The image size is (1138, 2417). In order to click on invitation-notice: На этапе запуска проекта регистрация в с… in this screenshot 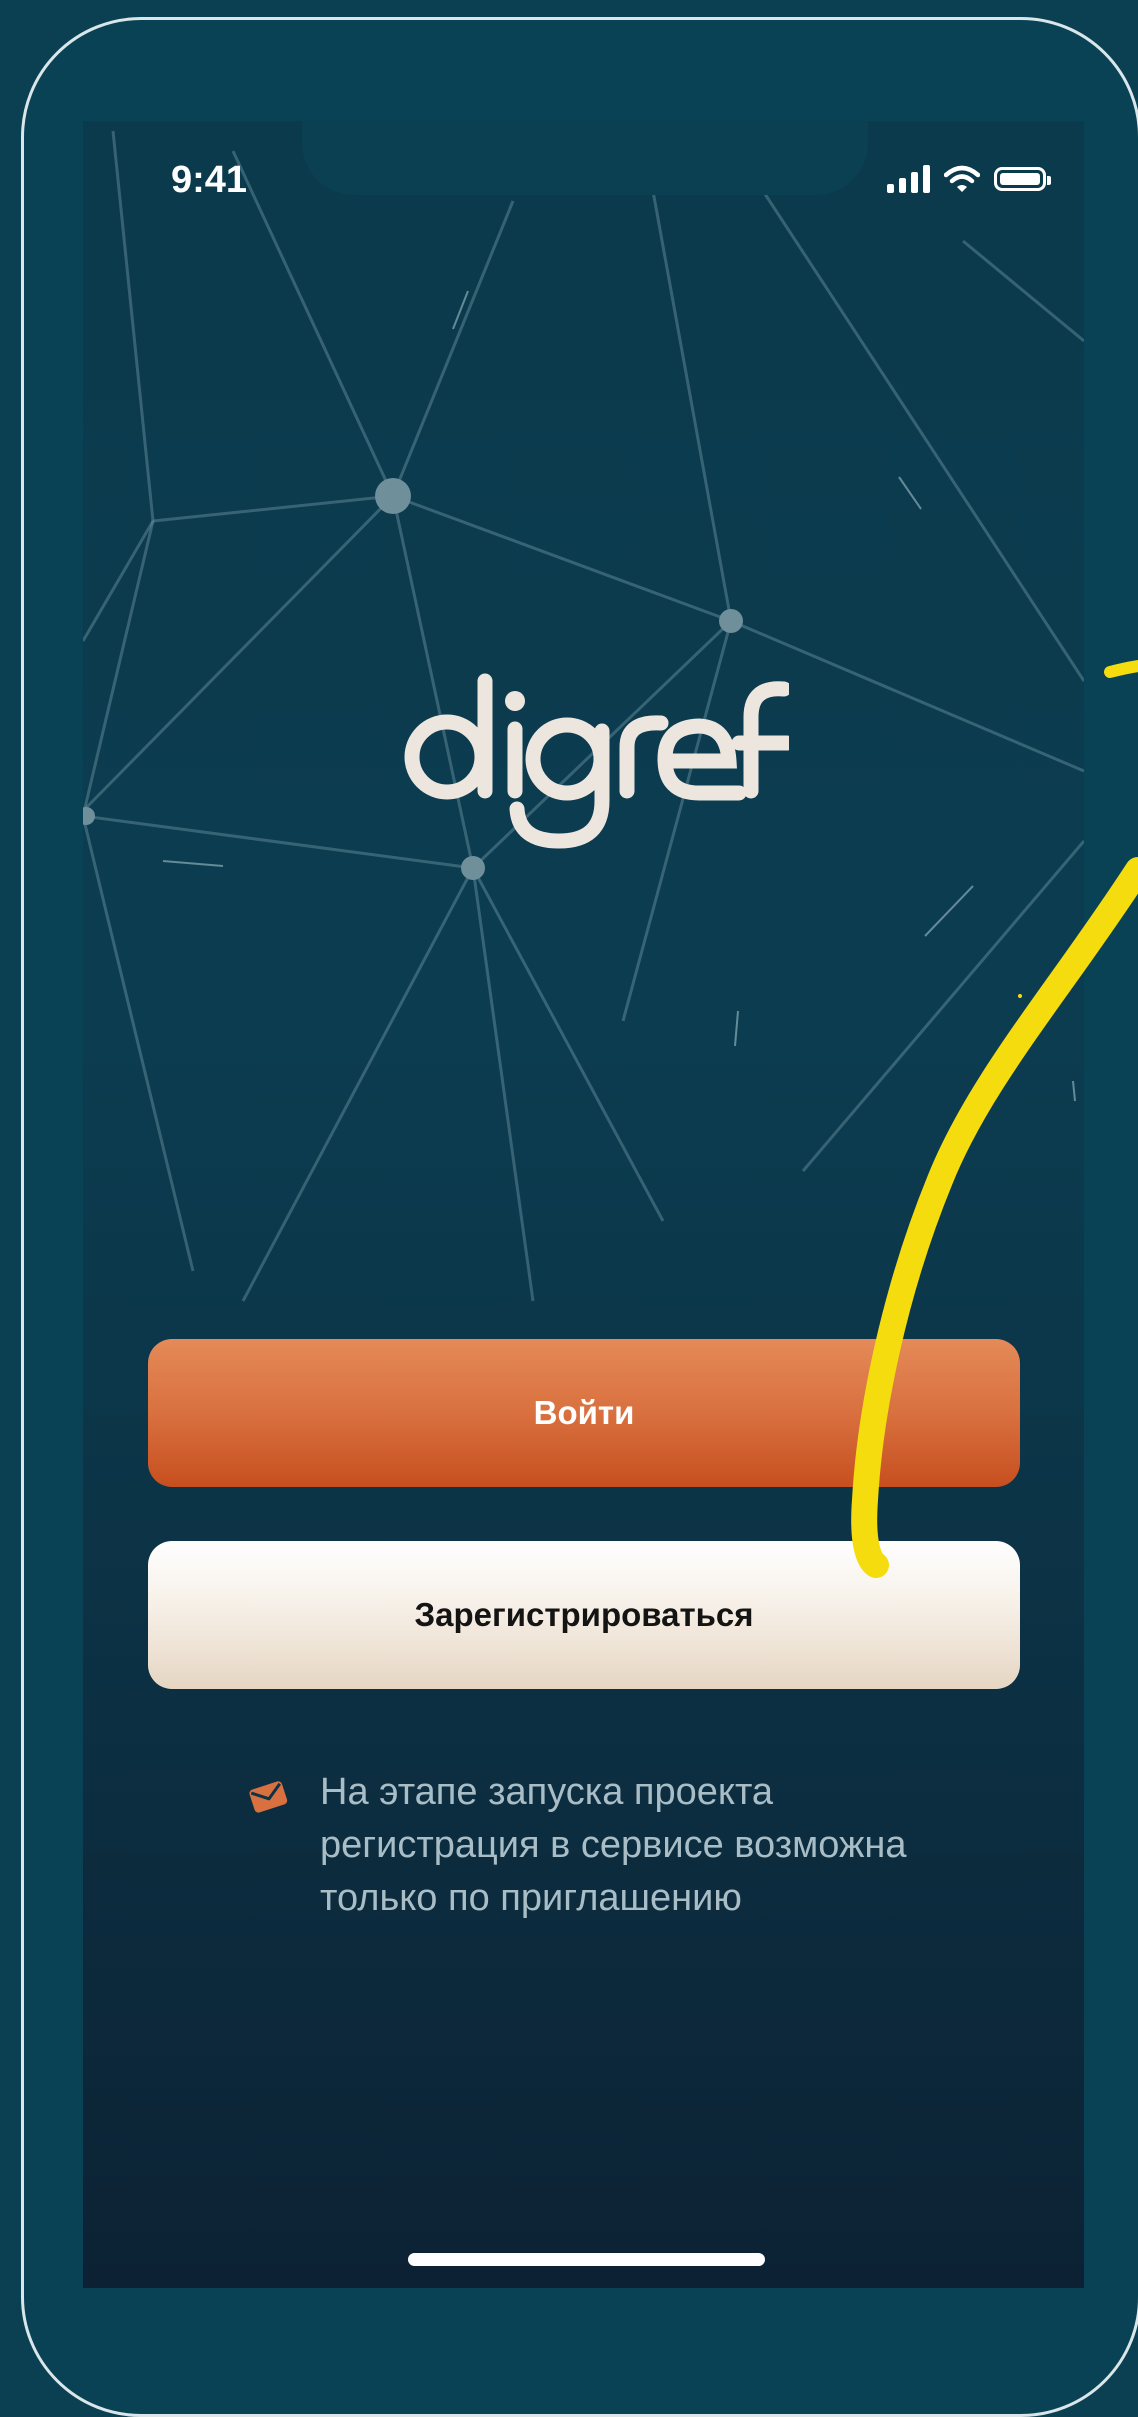, I will do `click(628, 1845)`.